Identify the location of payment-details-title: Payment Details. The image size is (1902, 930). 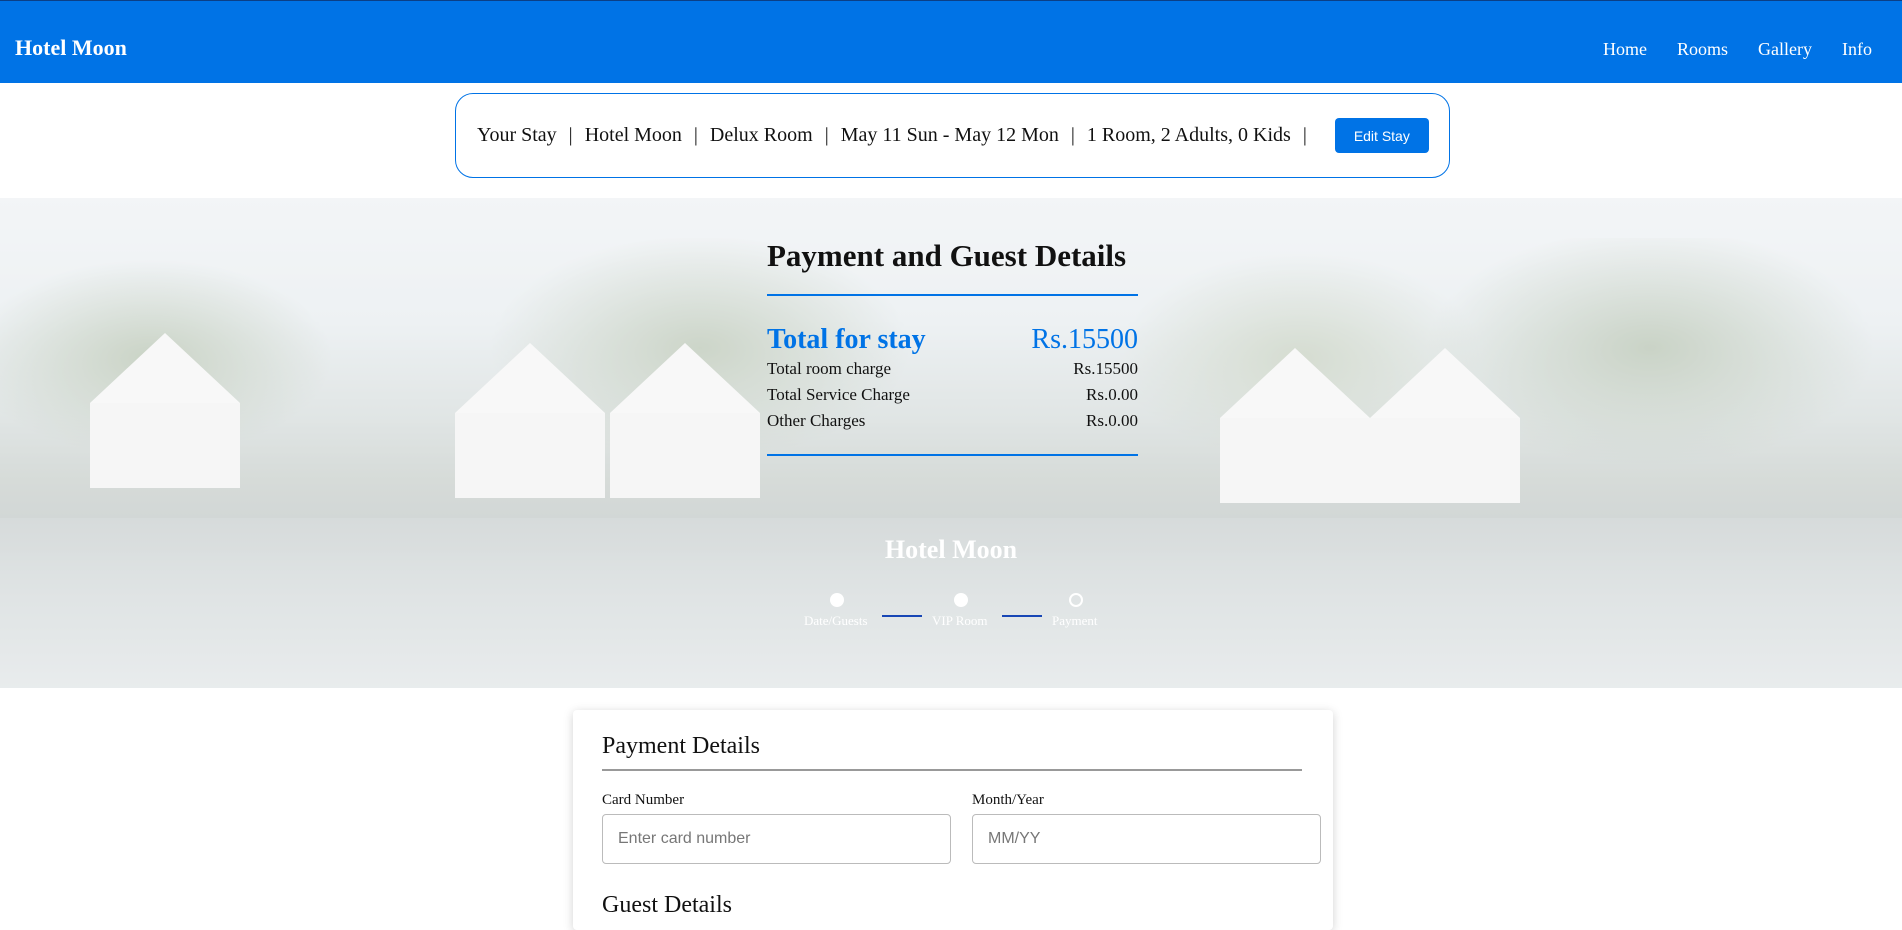
(681, 746).